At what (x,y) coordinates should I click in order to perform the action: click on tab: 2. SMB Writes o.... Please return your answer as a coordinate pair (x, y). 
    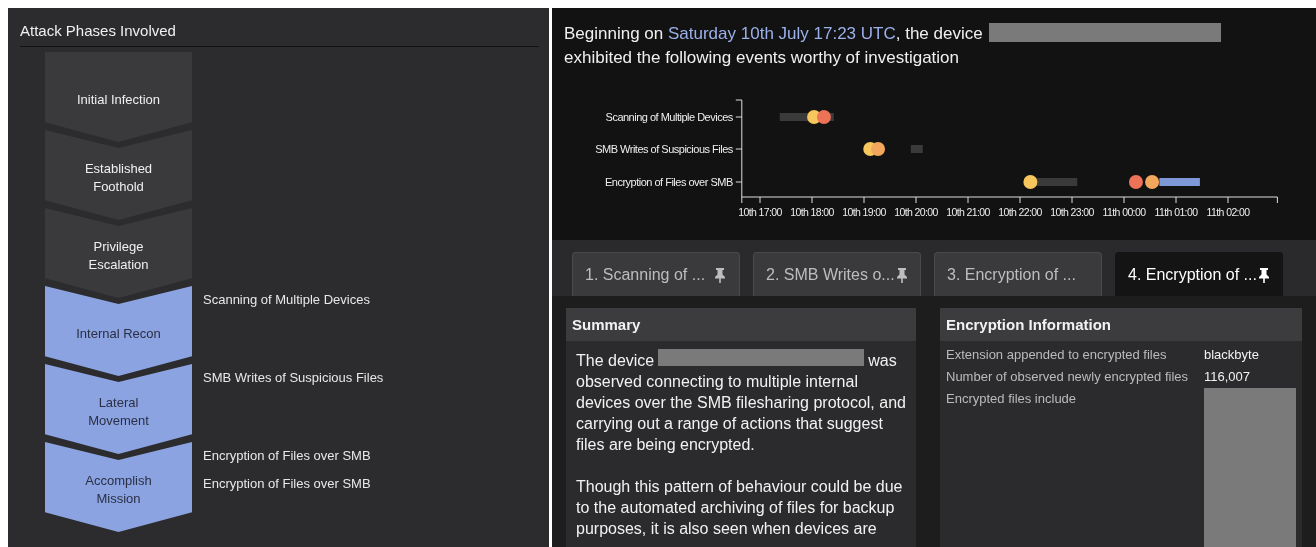
    Looking at the image, I should click on (837, 274).